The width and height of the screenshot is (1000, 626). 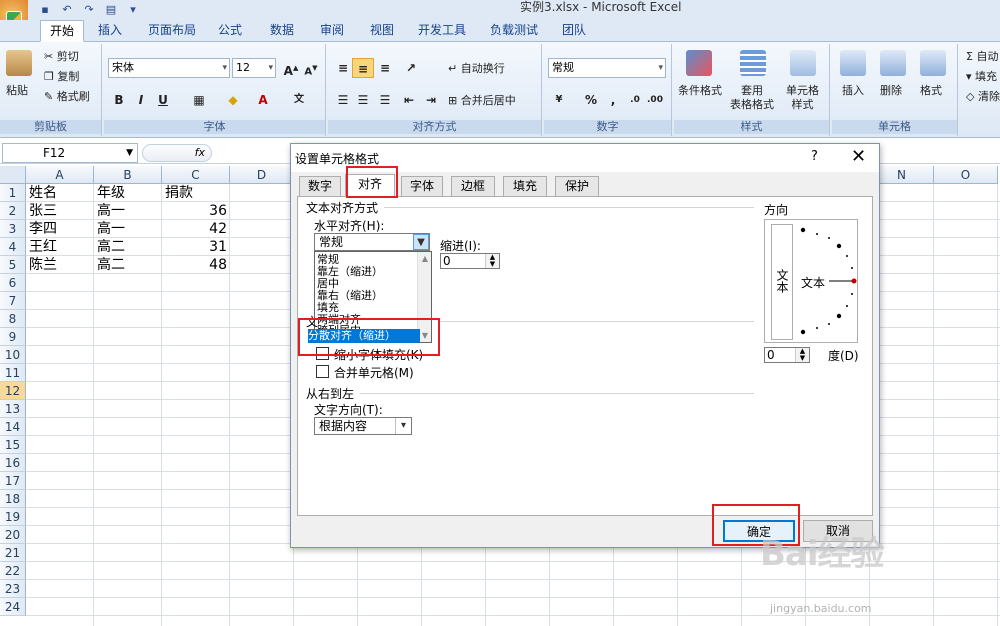 What do you see at coordinates (802, 98) in the screenshot?
I see `cell-styles-button: 单元格 样式` at bounding box center [802, 98].